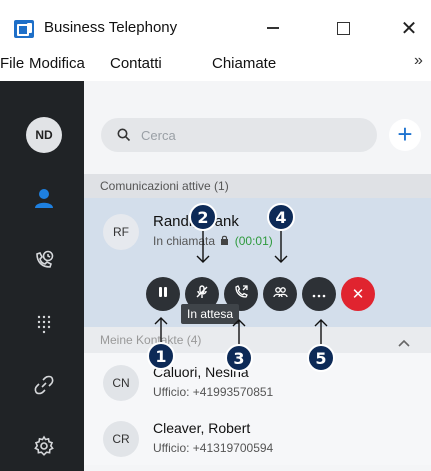 The image size is (431, 471). Describe the element at coordinates (184, 241) in the screenshot. I see `call-status-text: In chiamata` at that location.